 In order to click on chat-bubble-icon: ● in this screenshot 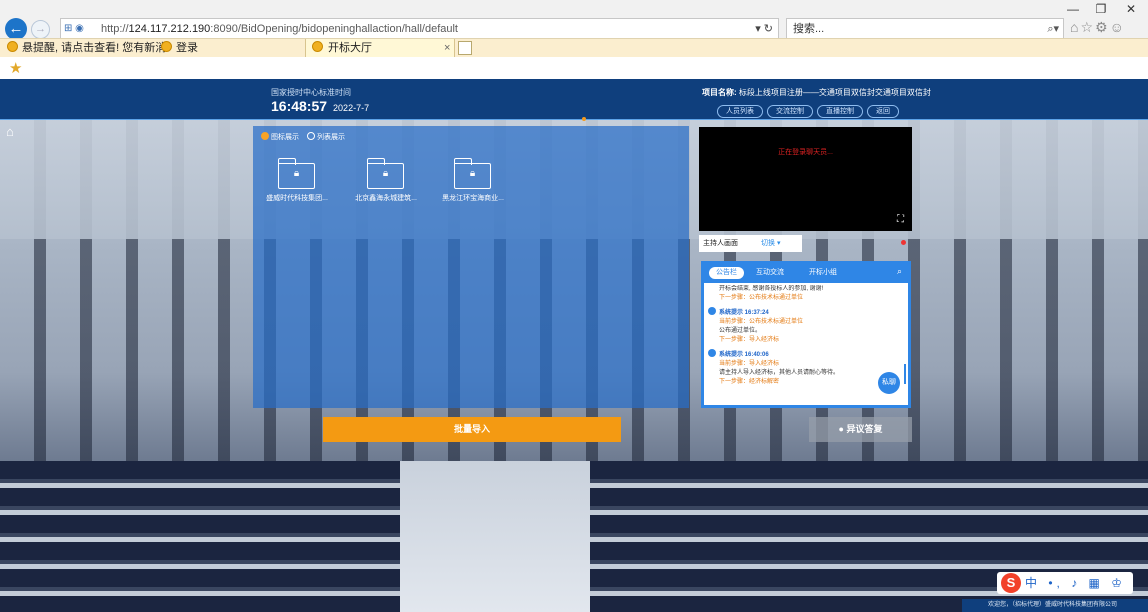, I will do `click(841, 429)`.